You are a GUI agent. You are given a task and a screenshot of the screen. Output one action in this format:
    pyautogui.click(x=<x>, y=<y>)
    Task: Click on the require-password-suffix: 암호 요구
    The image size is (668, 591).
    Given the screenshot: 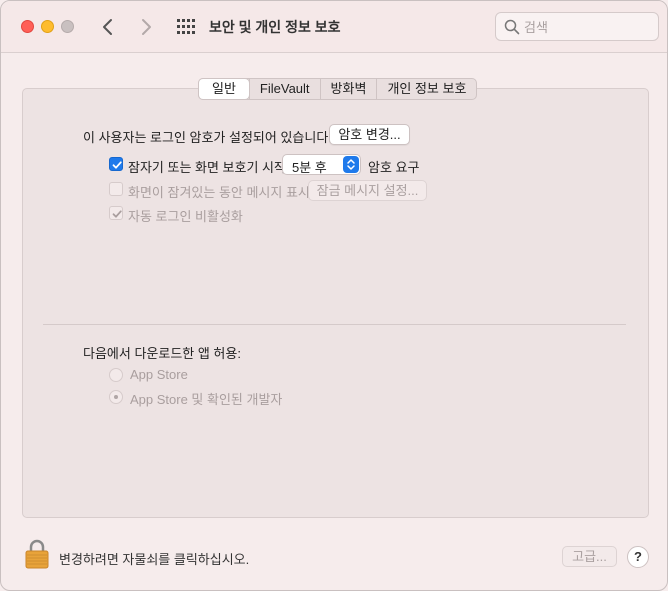 What is the action you would take?
    pyautogui.click(x=394, y=167)
    